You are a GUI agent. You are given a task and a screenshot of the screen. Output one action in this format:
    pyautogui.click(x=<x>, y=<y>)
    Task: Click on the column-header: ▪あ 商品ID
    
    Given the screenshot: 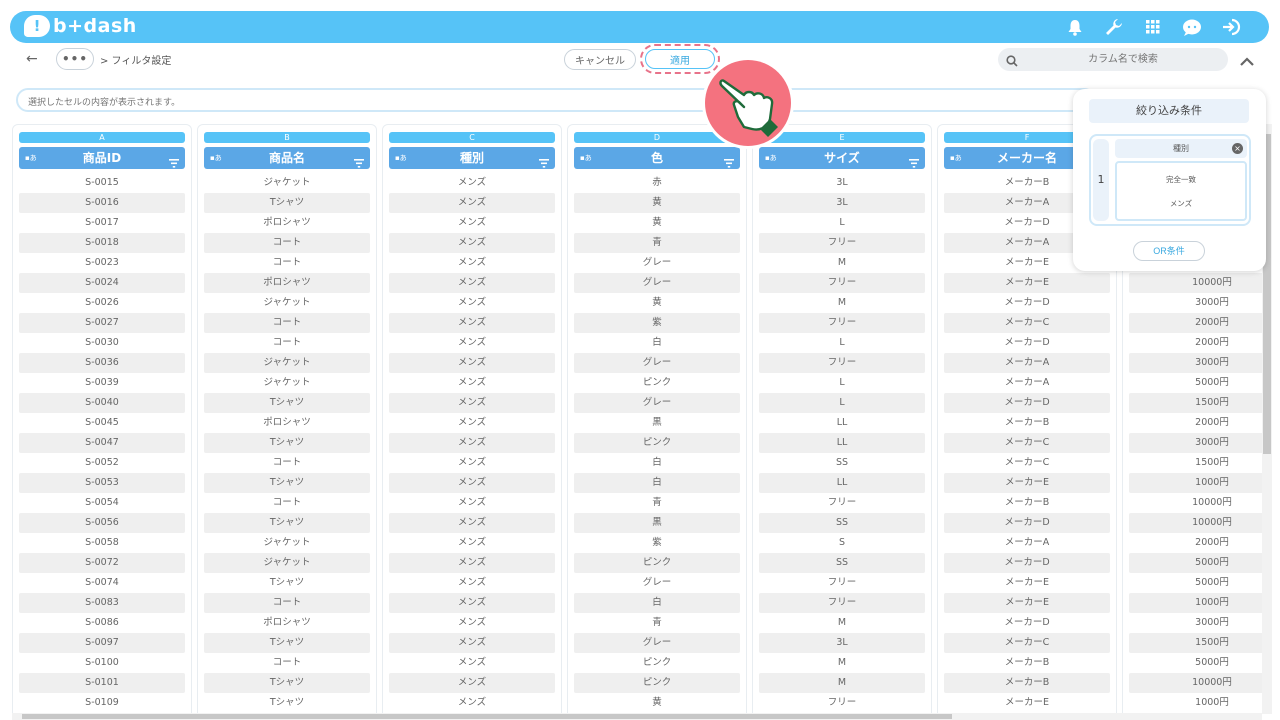 What is the action you would take?
    pyautogui.click(x=102, y=158)
    